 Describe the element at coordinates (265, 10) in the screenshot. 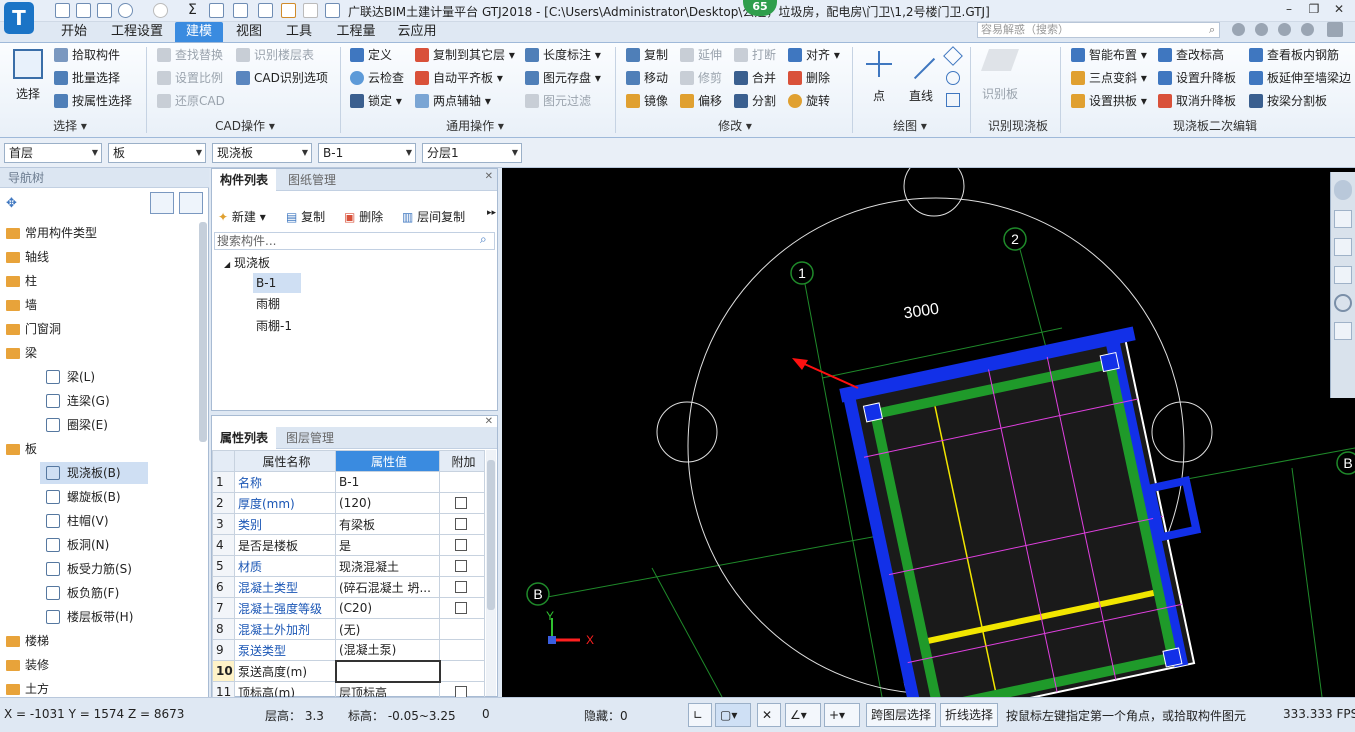

I see `cloud-icon` at that location.